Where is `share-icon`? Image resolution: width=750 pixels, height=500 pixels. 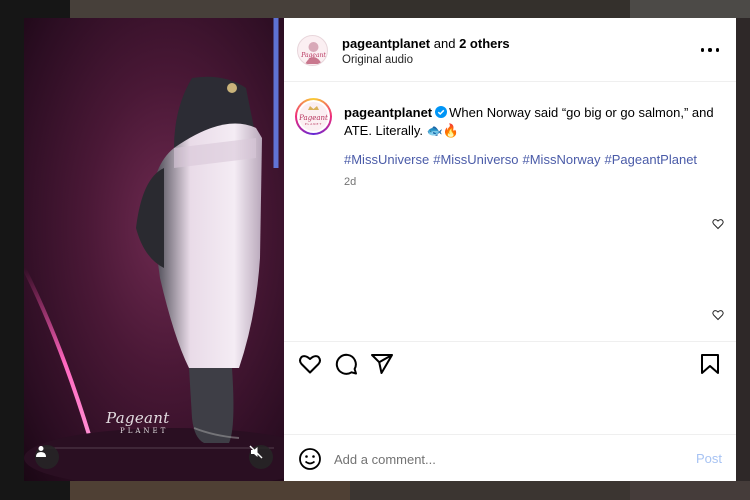
share-icon is located at coordinates (382, 364).